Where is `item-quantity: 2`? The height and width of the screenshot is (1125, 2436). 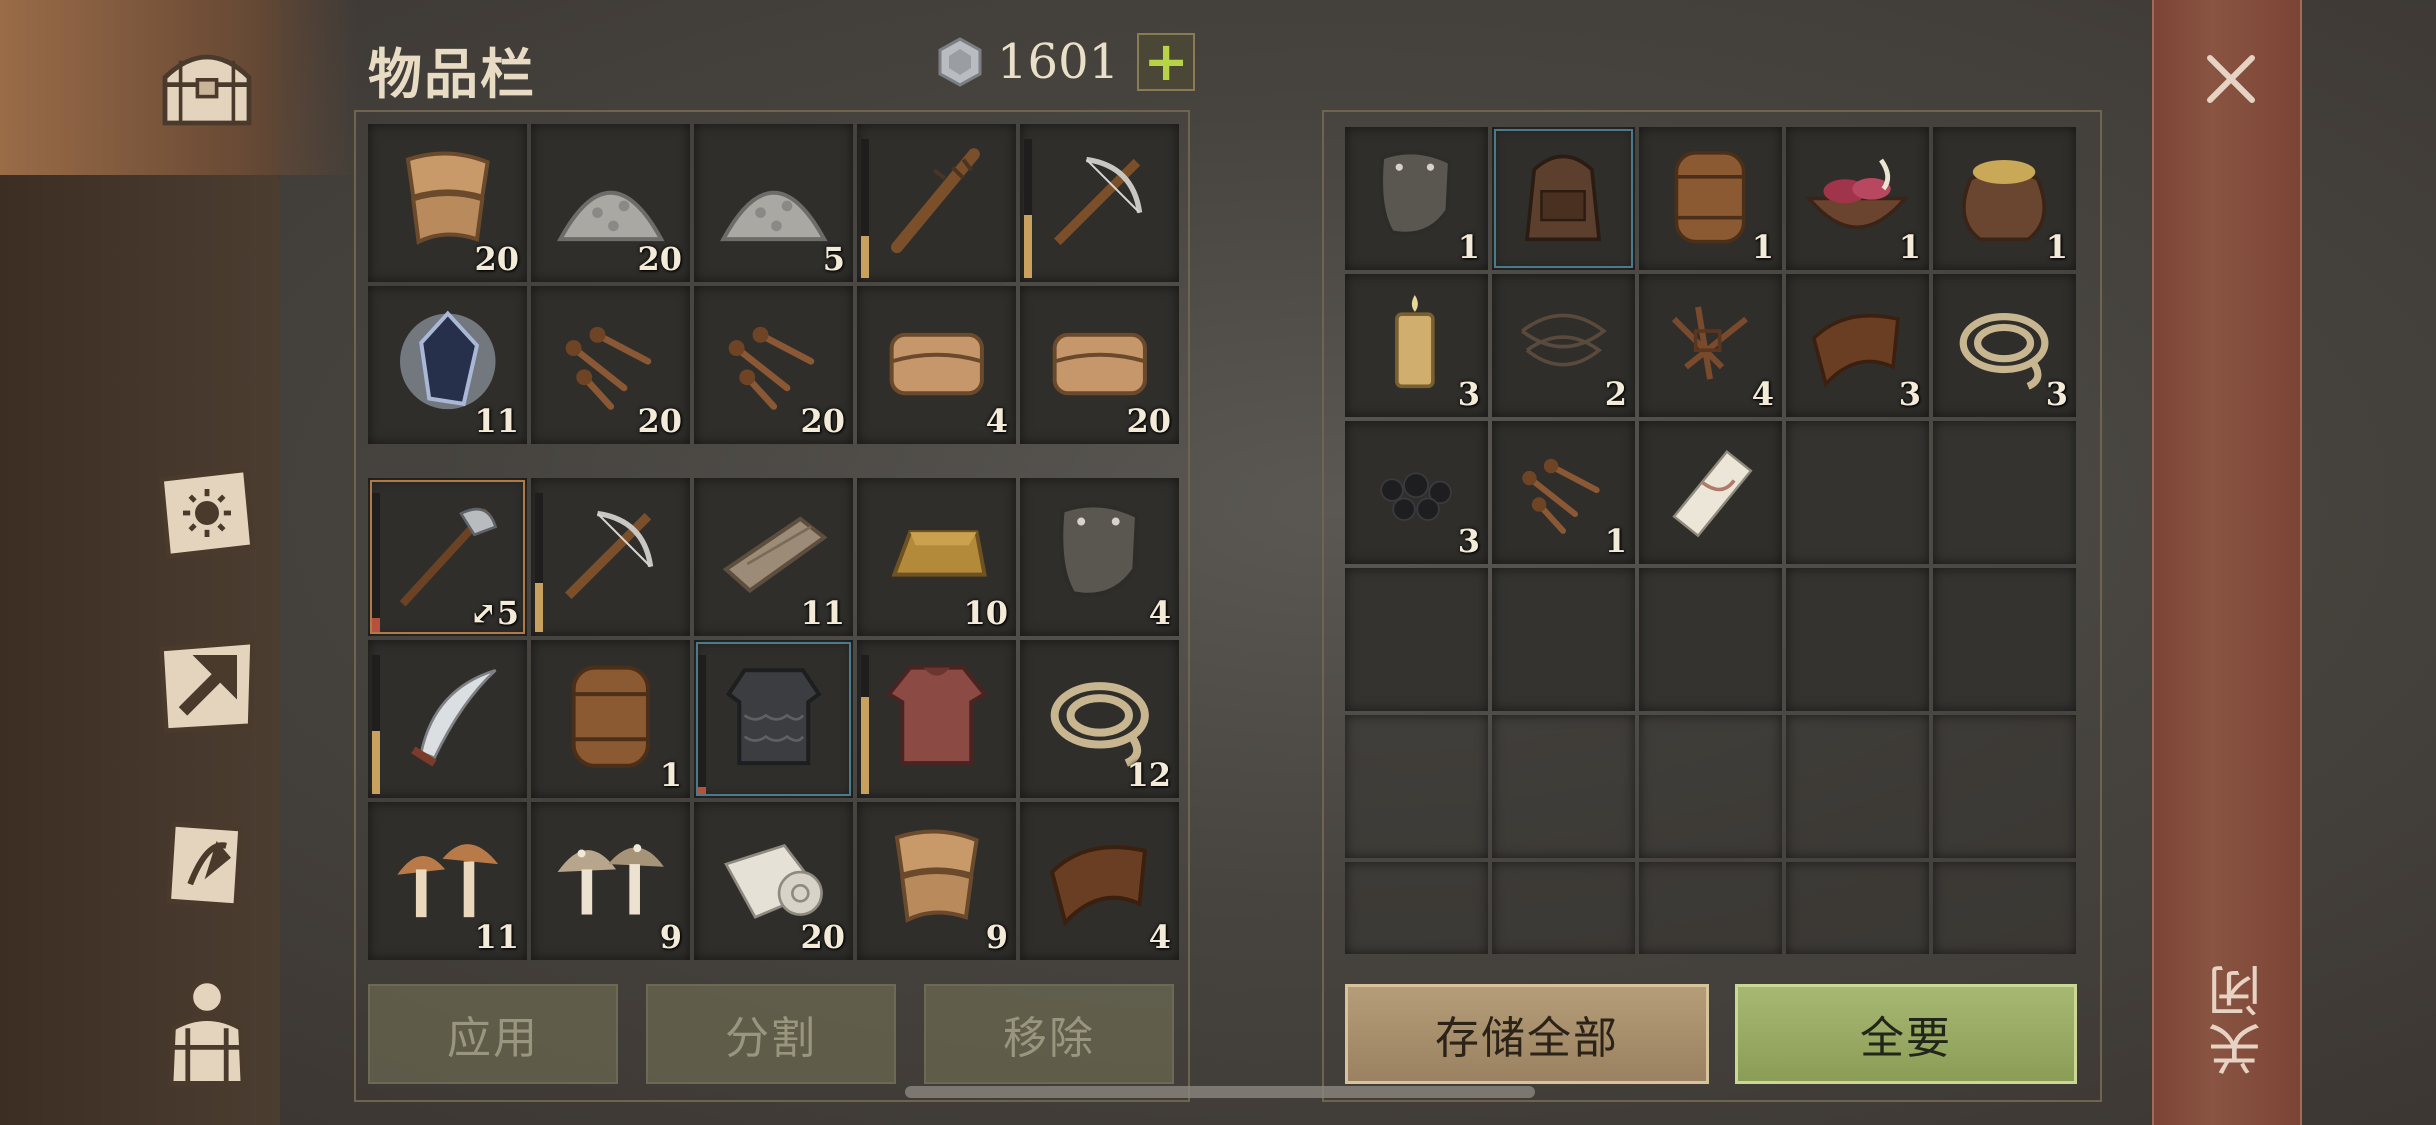
item-quantity: 2 is located at coordinates (1615, 394).